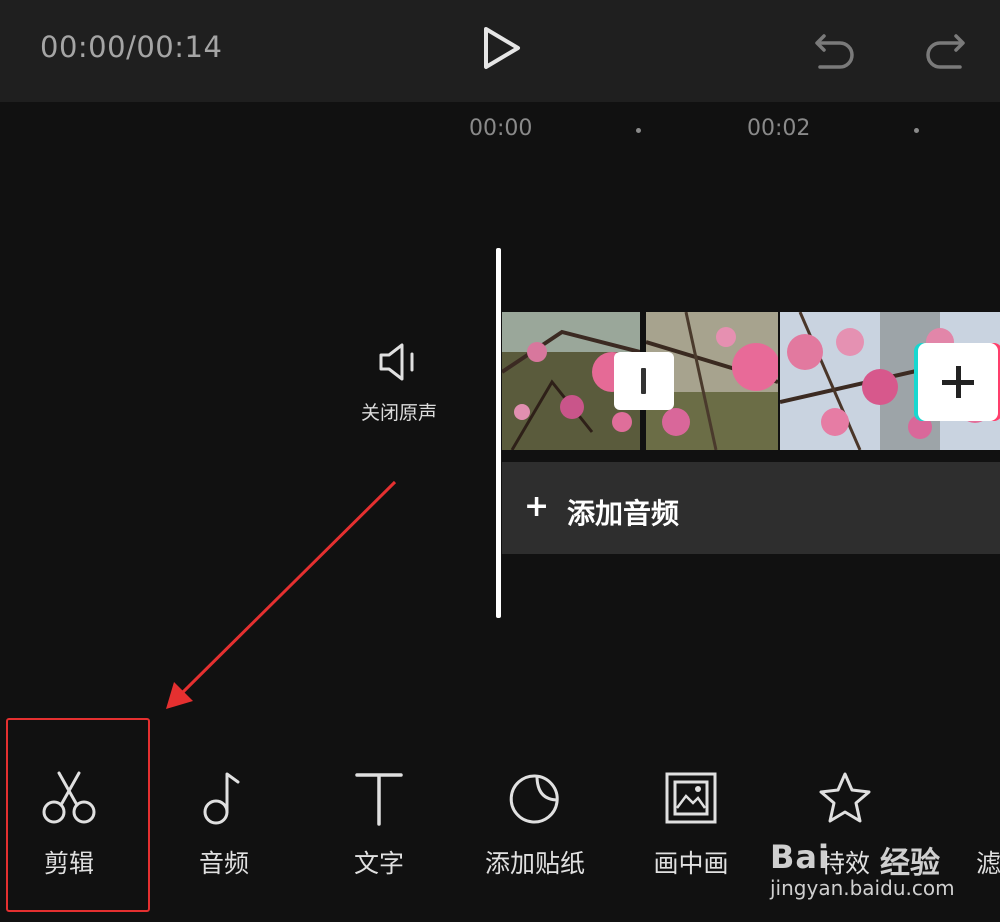  Describe the element at coordinates (751, 508) in the screenshot. I see `add-audio-button: + 添加音频` at that location.